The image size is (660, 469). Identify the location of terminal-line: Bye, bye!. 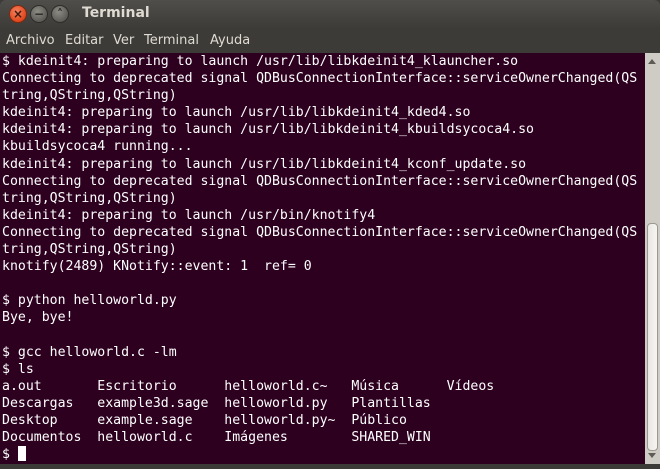
(38, 318).